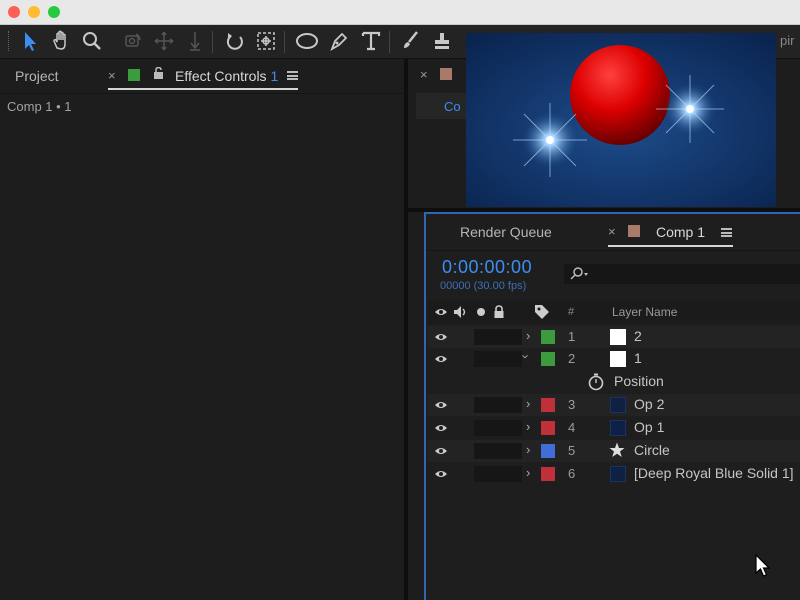 This screenshot has height=600, width=800. What do you see at coordinates (483, 286) in the screenshot?
I see `frame-count: 00000 (30.00 fps)` at bounding box center [483, 286].